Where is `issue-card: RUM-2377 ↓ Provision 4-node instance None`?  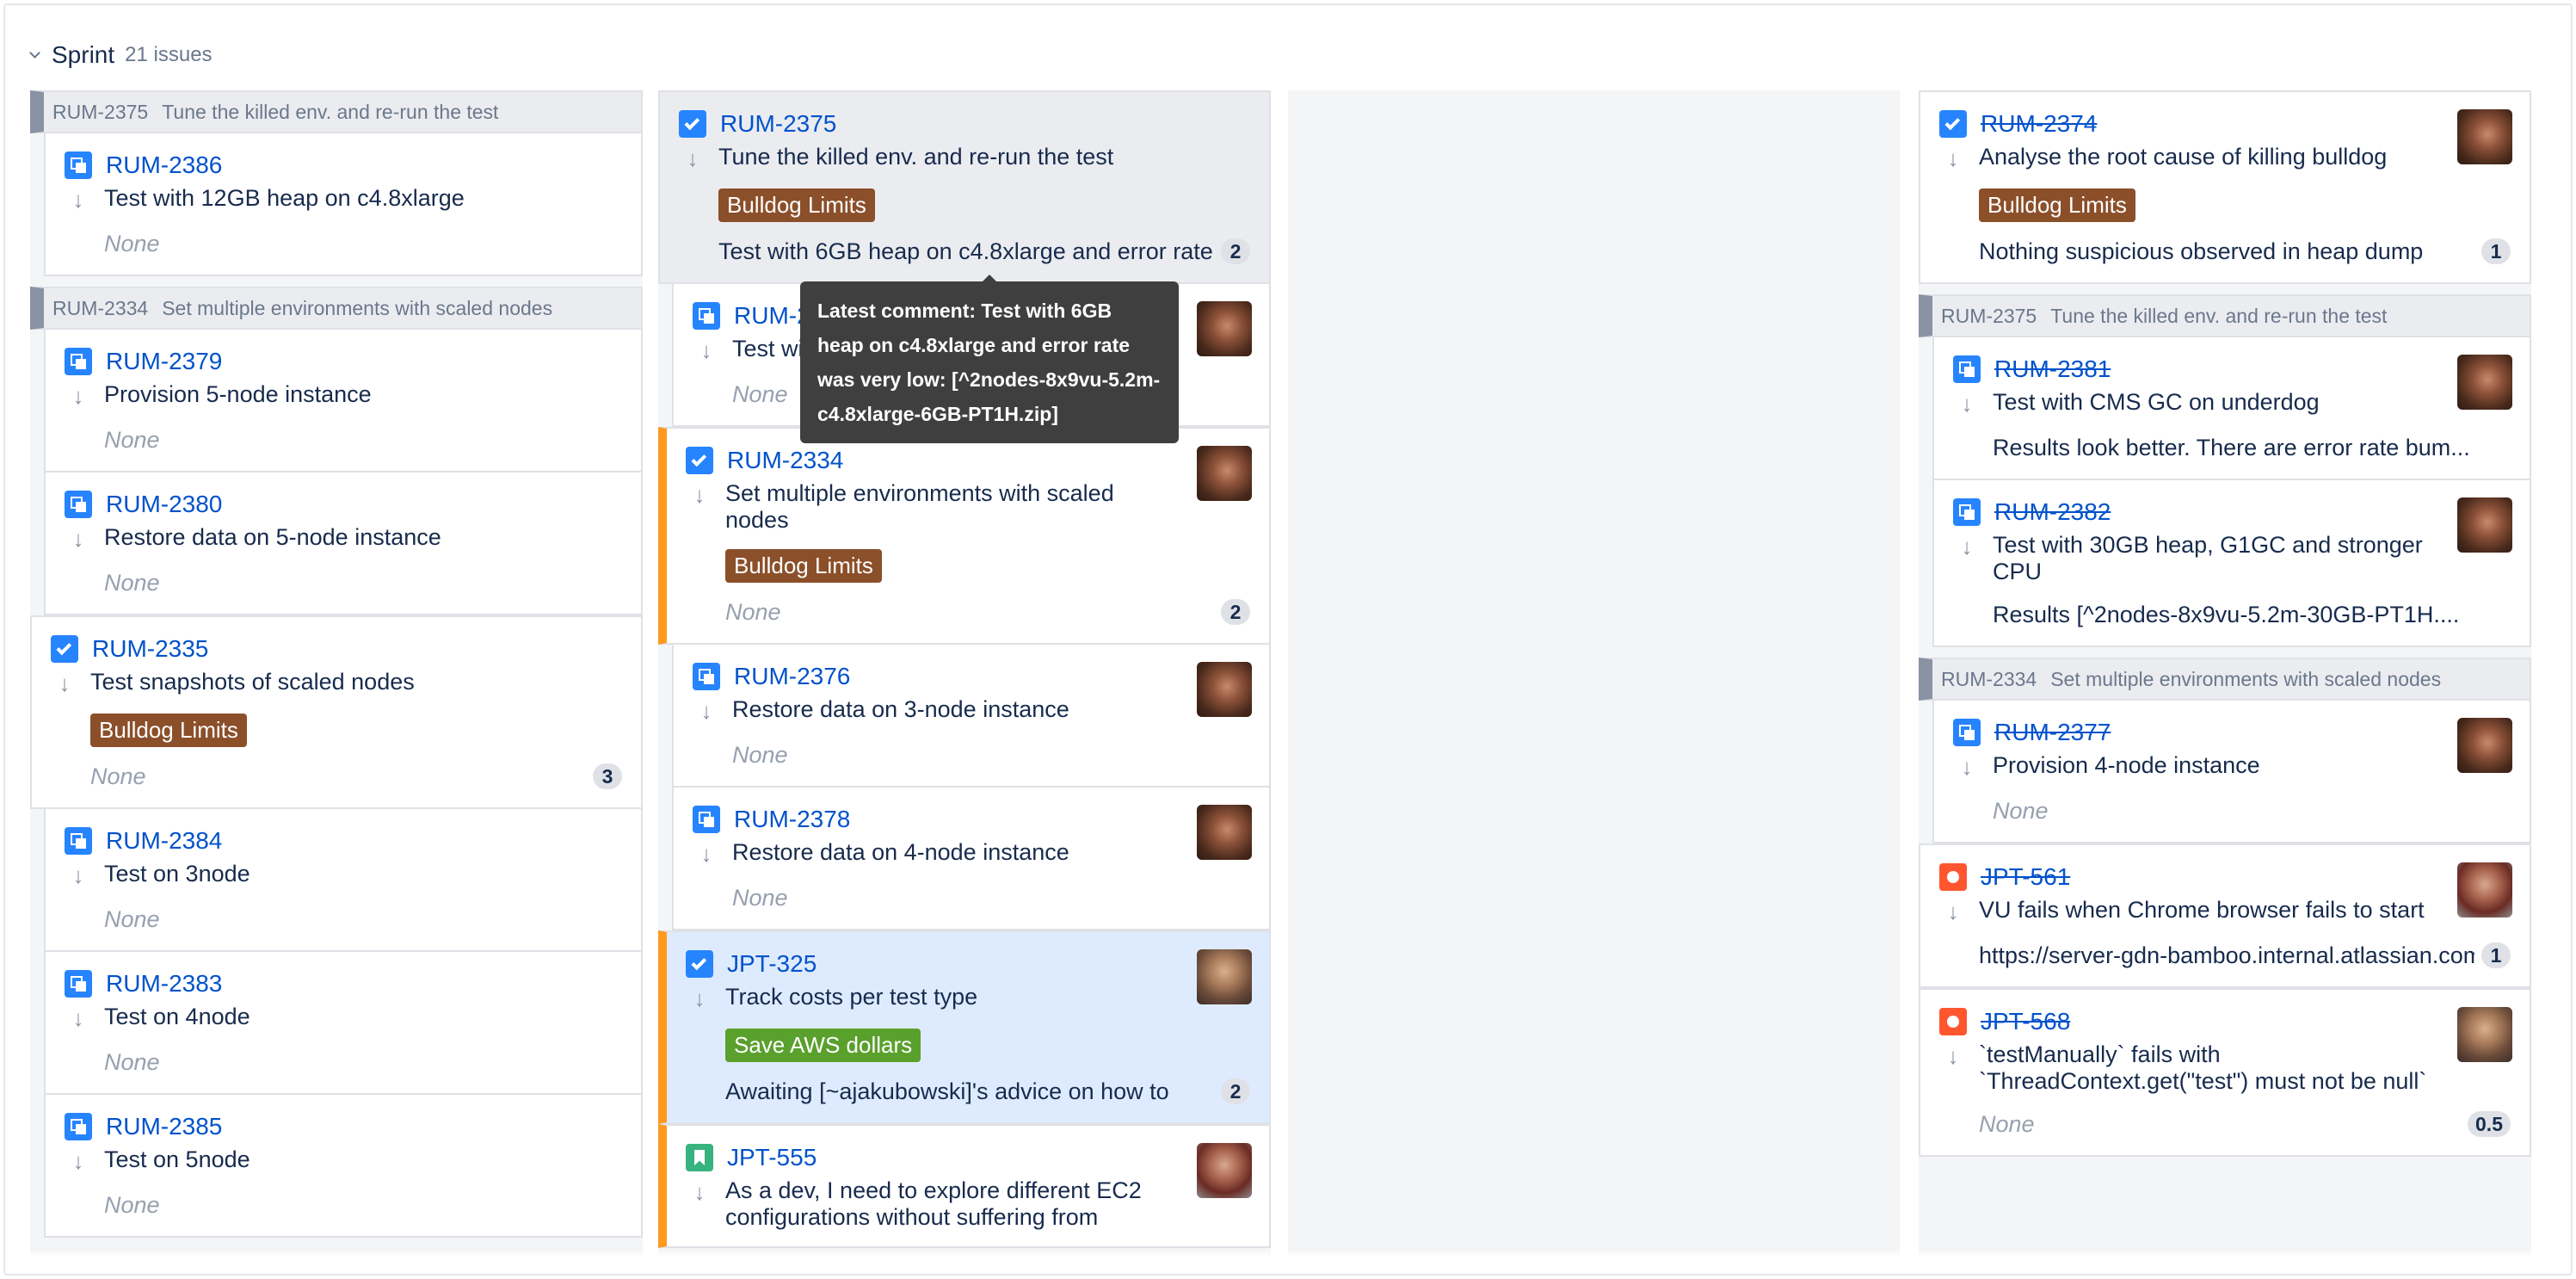
issue-card: RUM-2377 ↓ Provision 4-node instance None is located at coordinates (2232, 772).